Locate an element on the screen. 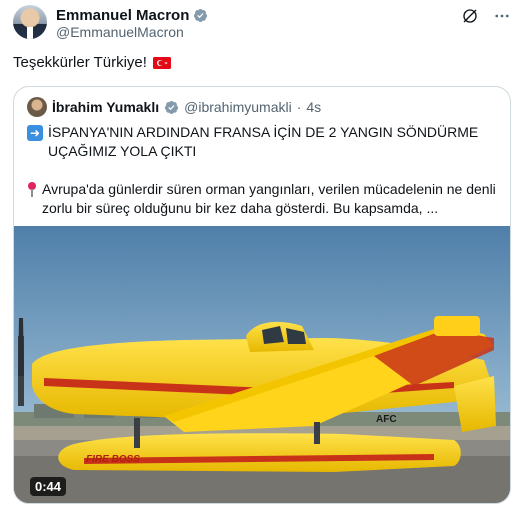 Image resolution: width=527 pixels, height=510 pixels. grok-icon is located at coordinates (470, 16).